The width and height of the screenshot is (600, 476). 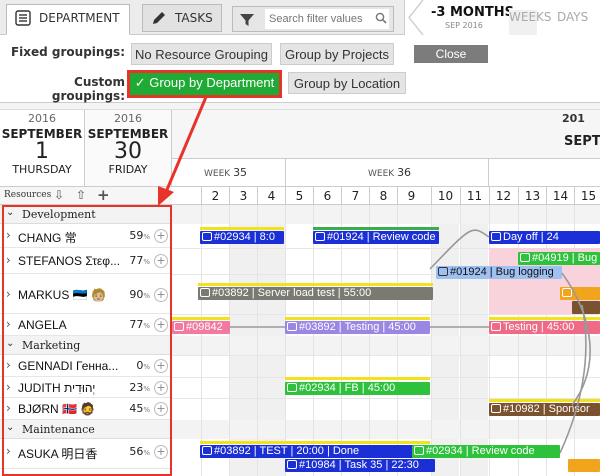 I want to click on resources-header: Resources ⇩ ⇧ +, so click(x=86, y=195).